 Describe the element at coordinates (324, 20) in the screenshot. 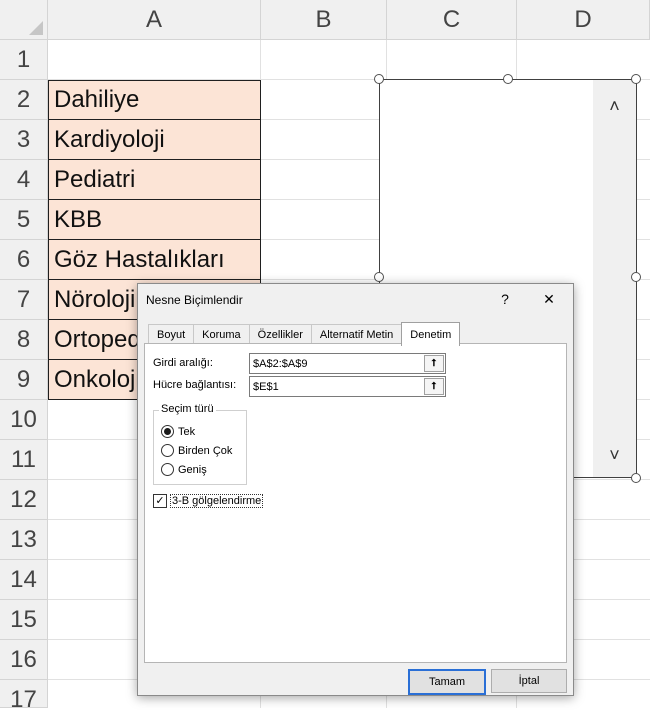

I see `column-header-b: B` at that location.